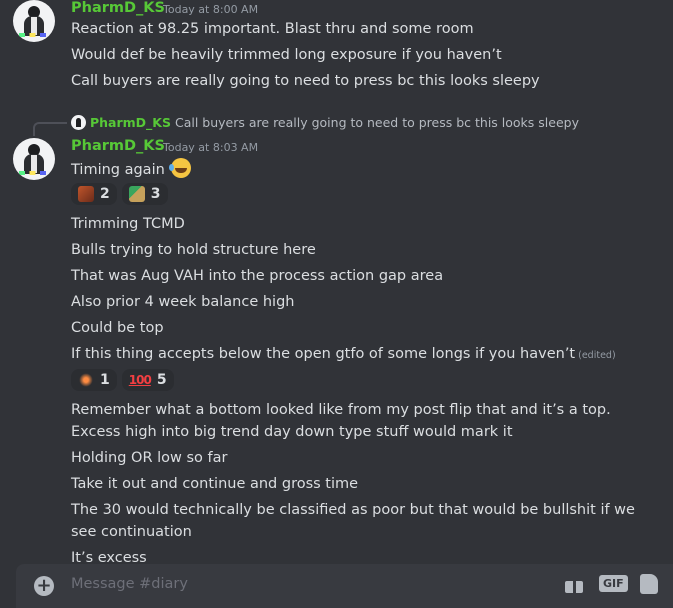 This screenshot has height=608, width=673. What do you see at coordinates (50, 129) in the screenshot?
I see `reply-spine` at bounding box center [50, 129].